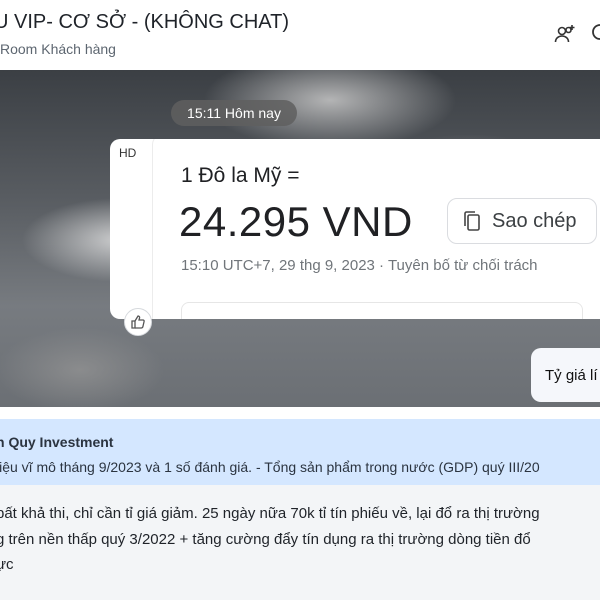 The width and height of the screenshot is (600, 600). I want to click on like-button, so click(138, 322).